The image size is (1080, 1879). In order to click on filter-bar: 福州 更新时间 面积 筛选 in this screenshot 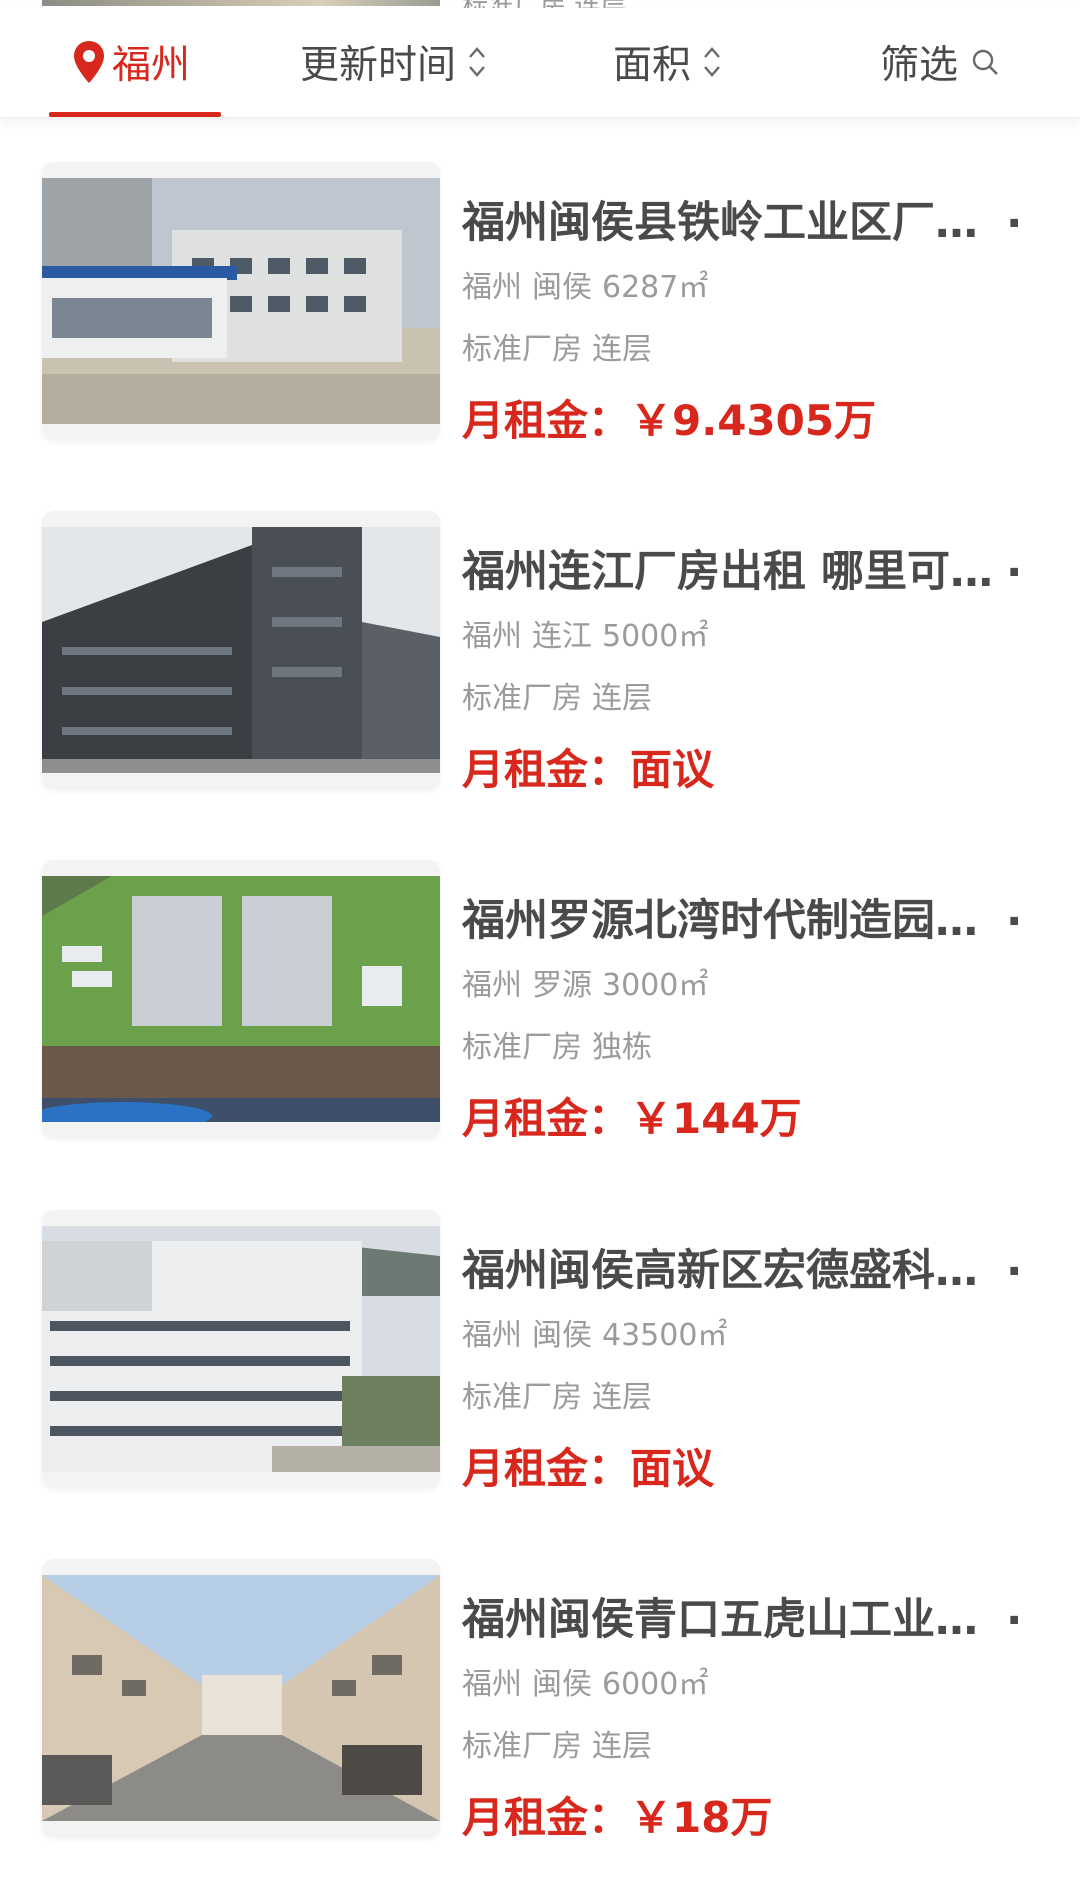, I will do `click(540, 63)`.